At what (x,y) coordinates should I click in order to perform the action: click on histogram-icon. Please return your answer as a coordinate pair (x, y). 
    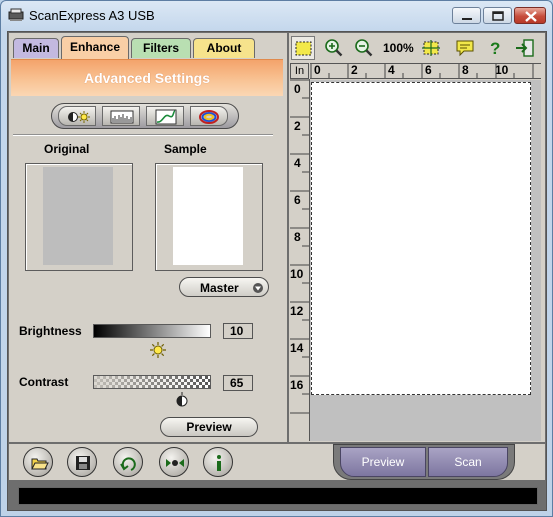
    Looking at the image, I should click on (122, 117).